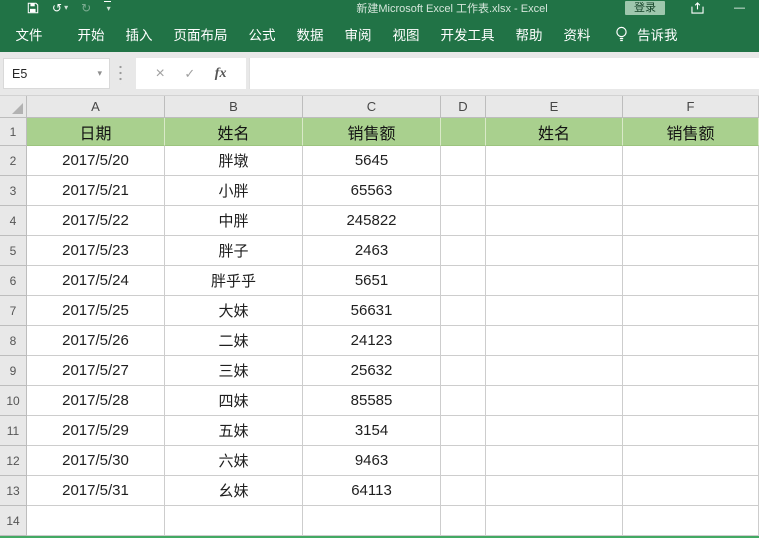 The width and height of the screenshot is (759, 538). I want to click on cell-D11, so click(463, 431).